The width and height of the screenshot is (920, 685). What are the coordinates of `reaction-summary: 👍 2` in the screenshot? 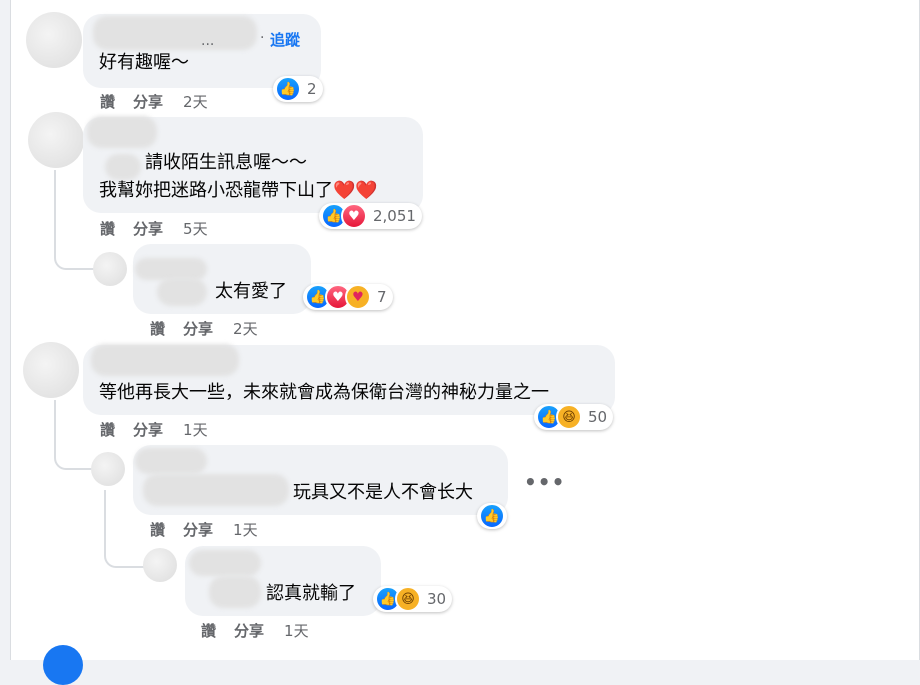 It's located at (298, 89).